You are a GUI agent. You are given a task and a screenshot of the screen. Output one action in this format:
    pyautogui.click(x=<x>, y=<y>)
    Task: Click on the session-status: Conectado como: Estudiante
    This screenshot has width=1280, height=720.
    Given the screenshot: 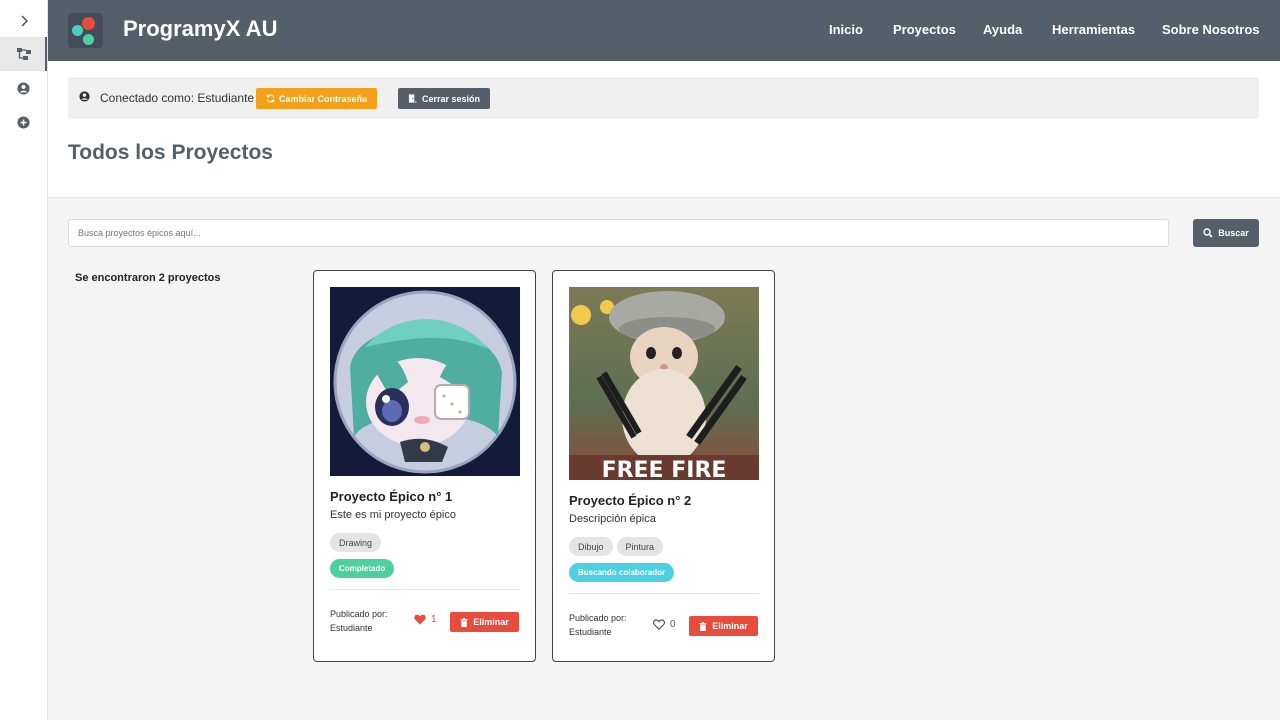 What is the action you would take?
    pyautogui.click(x=177, y=98)
    